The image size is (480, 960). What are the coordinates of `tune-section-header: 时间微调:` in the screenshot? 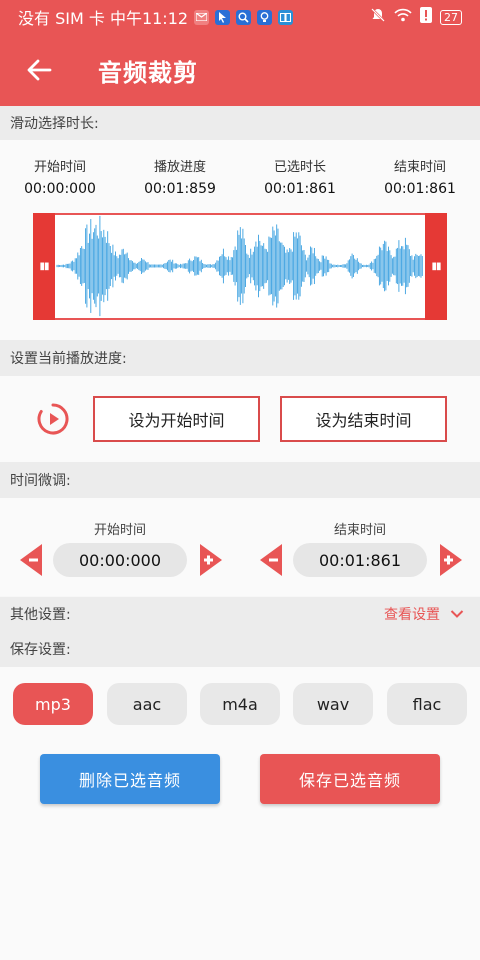 It's located at (240, 480).